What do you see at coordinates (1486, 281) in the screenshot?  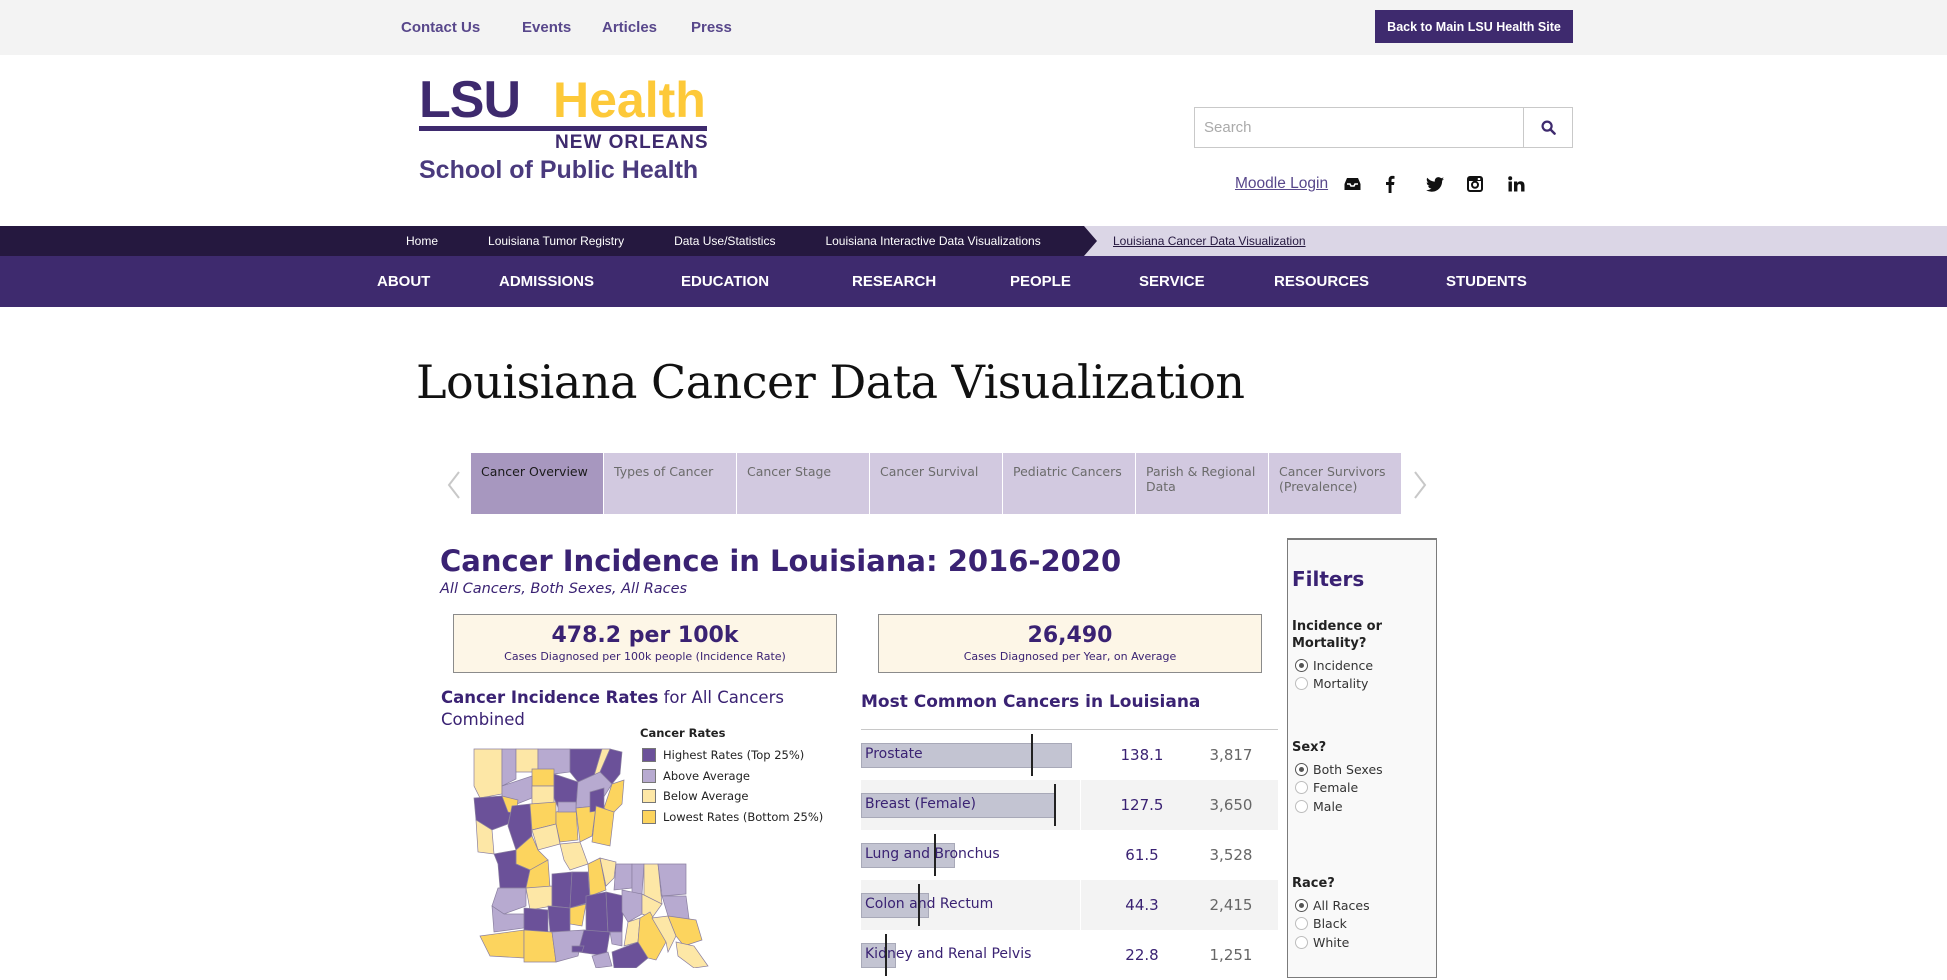 I see `nav-students: STUDENTS` at bounding box center [1486, 281].